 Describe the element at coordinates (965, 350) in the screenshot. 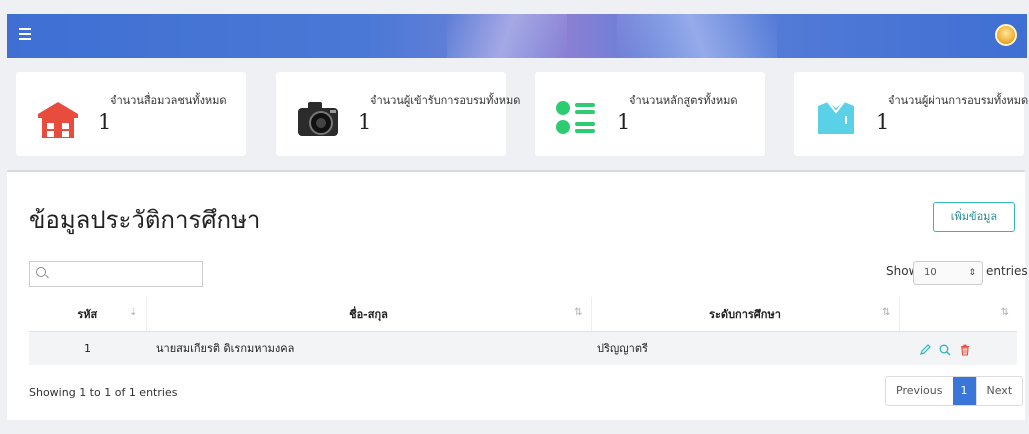

I see `delete-trash-icon` at that location.